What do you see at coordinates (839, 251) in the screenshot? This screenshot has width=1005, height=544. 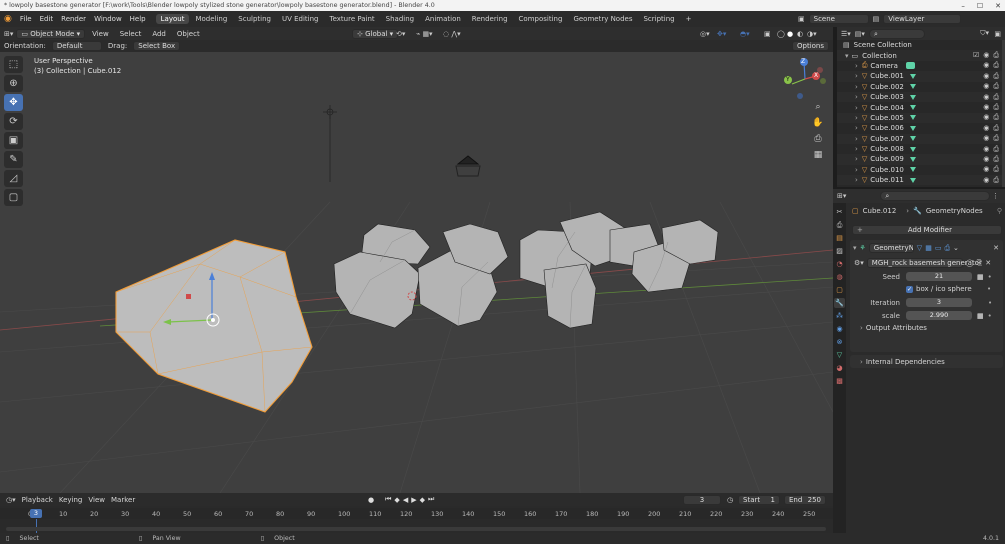 I see `view-layer-tab-icon: ▨` at bounding box center [839, 251].